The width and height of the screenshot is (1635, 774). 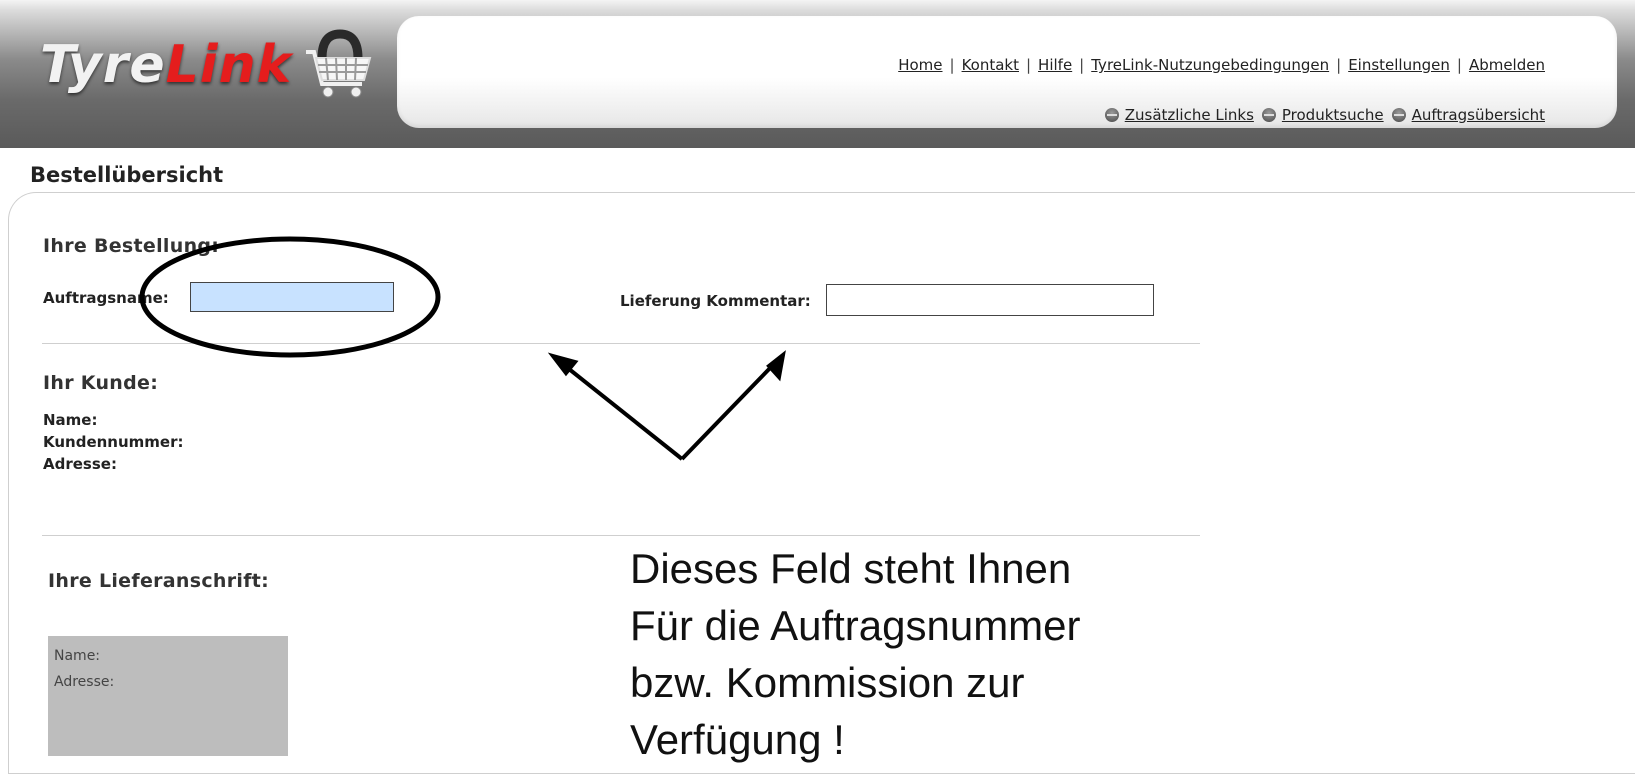 I want to click on sublink-zusaetzliche-links: Zusätzliche Links, so click(x=1179, y=115).